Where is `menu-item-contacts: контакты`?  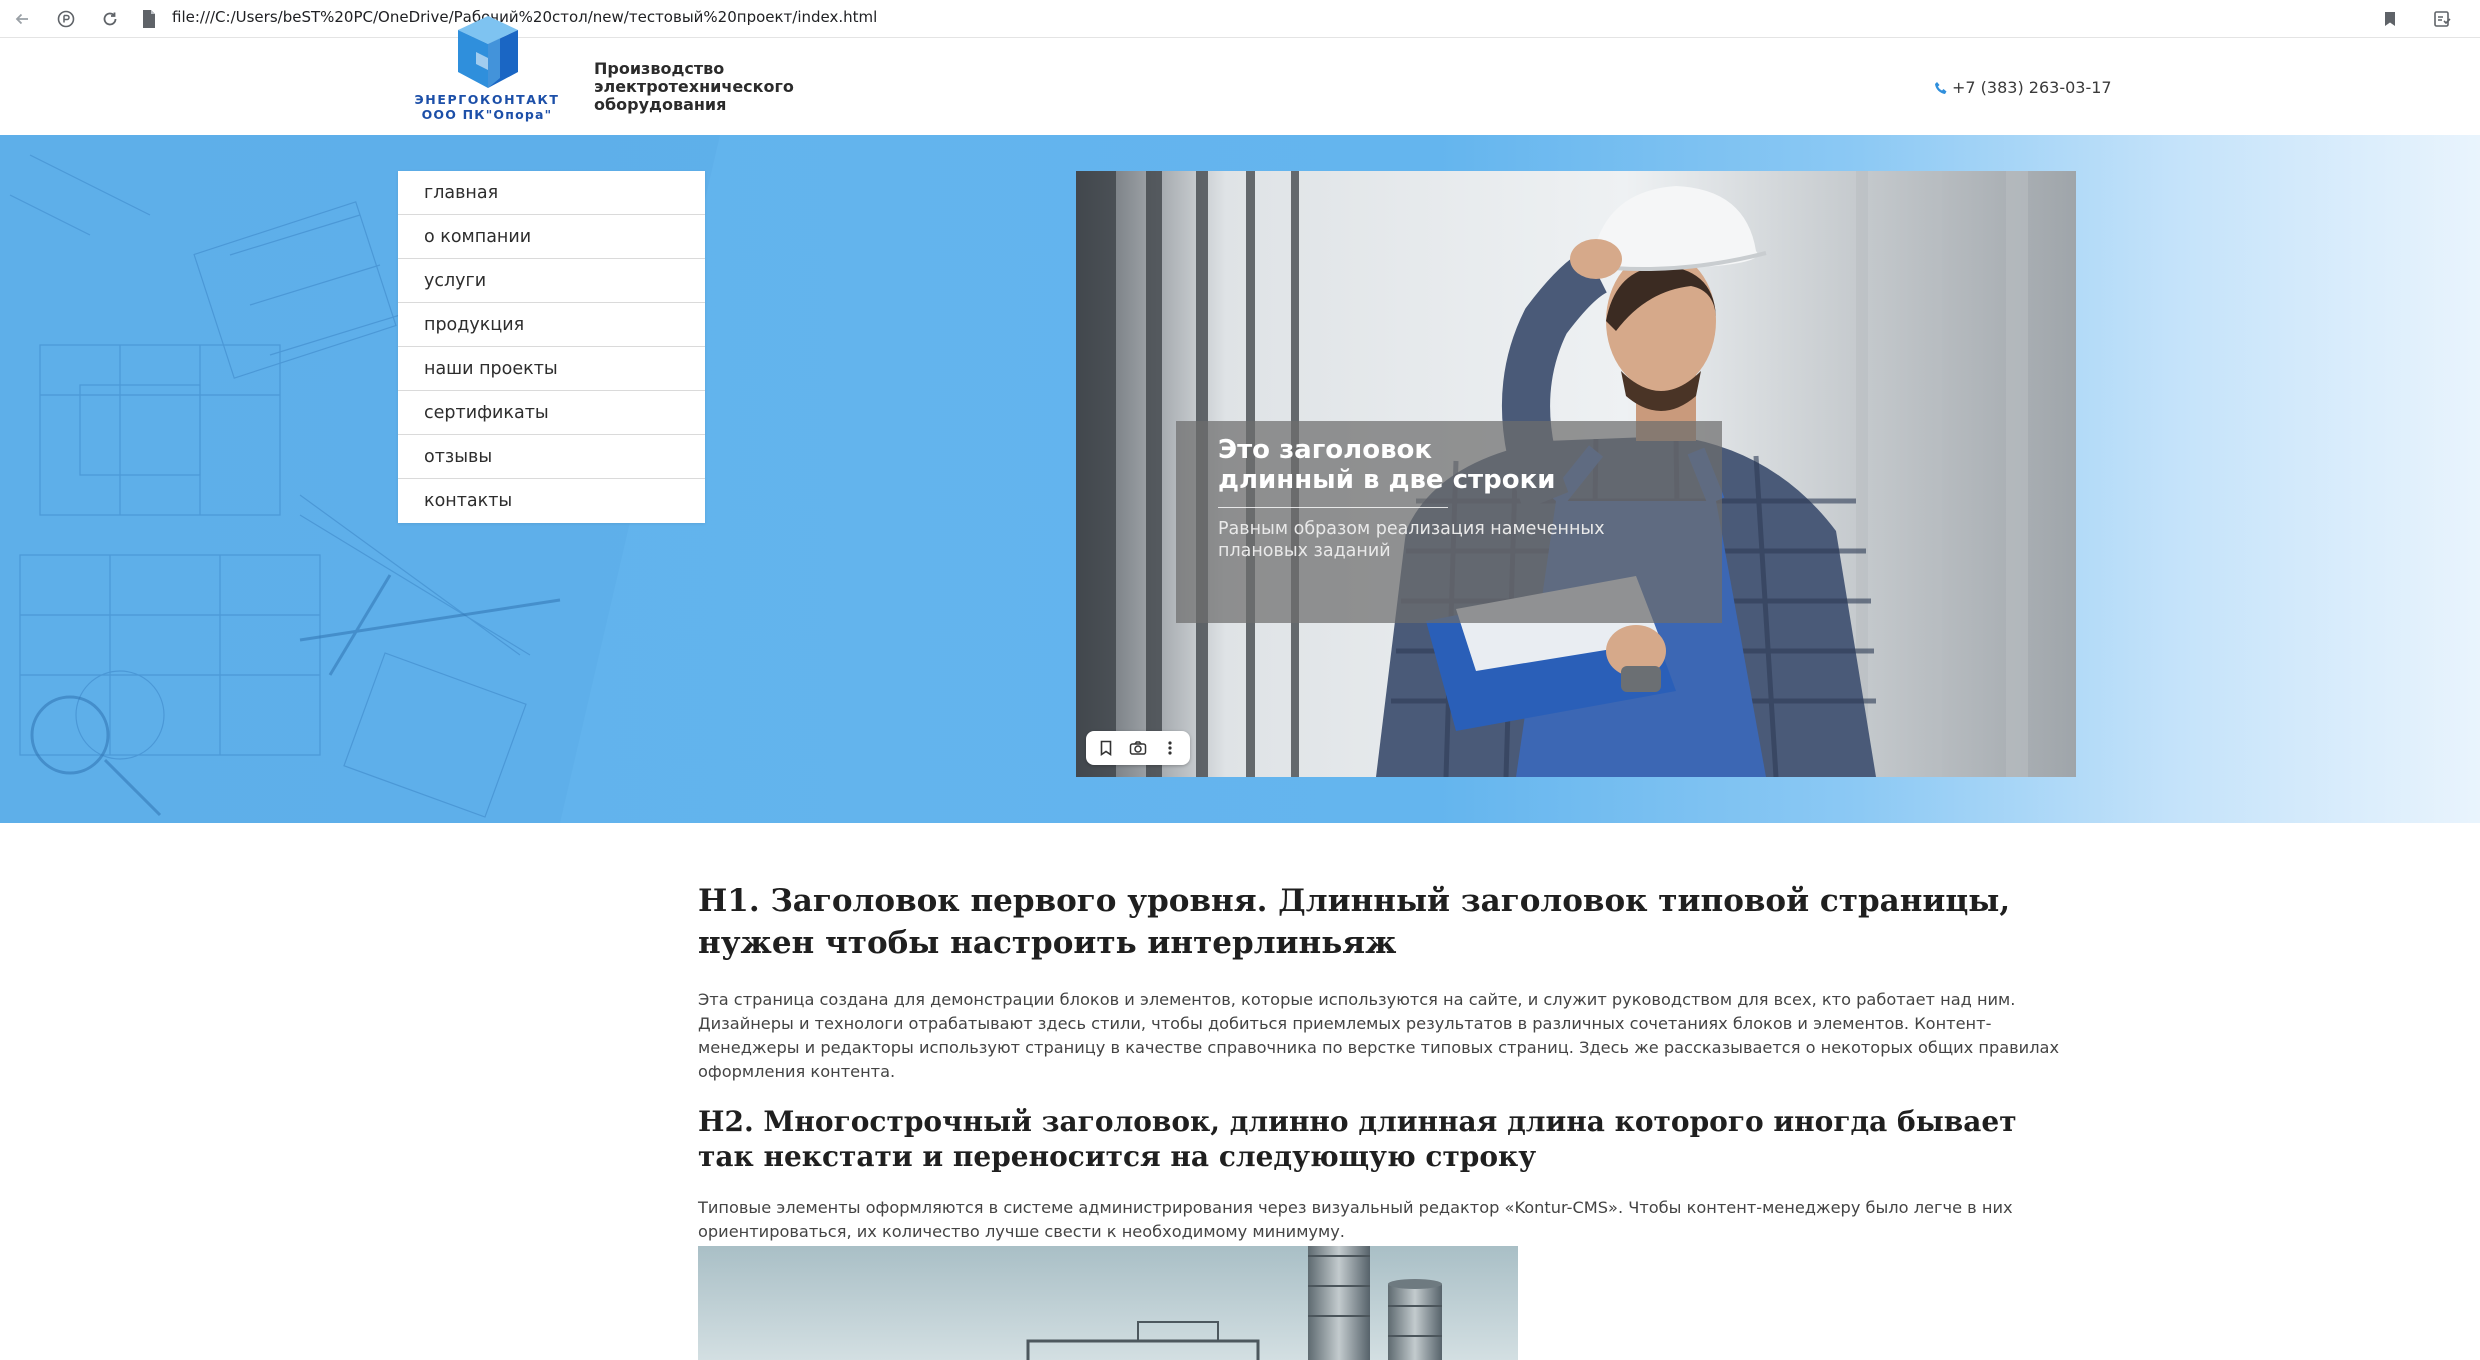
menu-item-contacts: контакты is located at coordinates (551, 501).